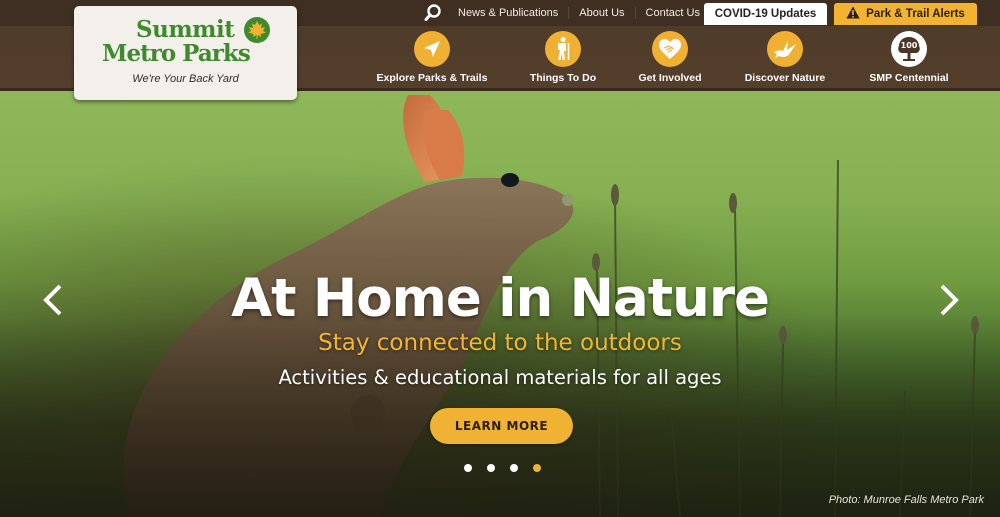 The image size is (1000, 517). Describe the element at coordinates (176, 53) in the screenshot. I see `logo-line2: Metro Parks` at that location.